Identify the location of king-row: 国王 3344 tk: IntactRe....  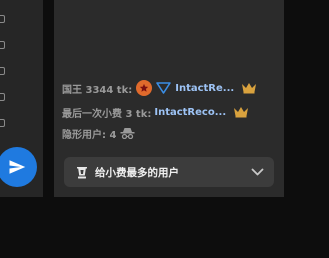
(159, 88).